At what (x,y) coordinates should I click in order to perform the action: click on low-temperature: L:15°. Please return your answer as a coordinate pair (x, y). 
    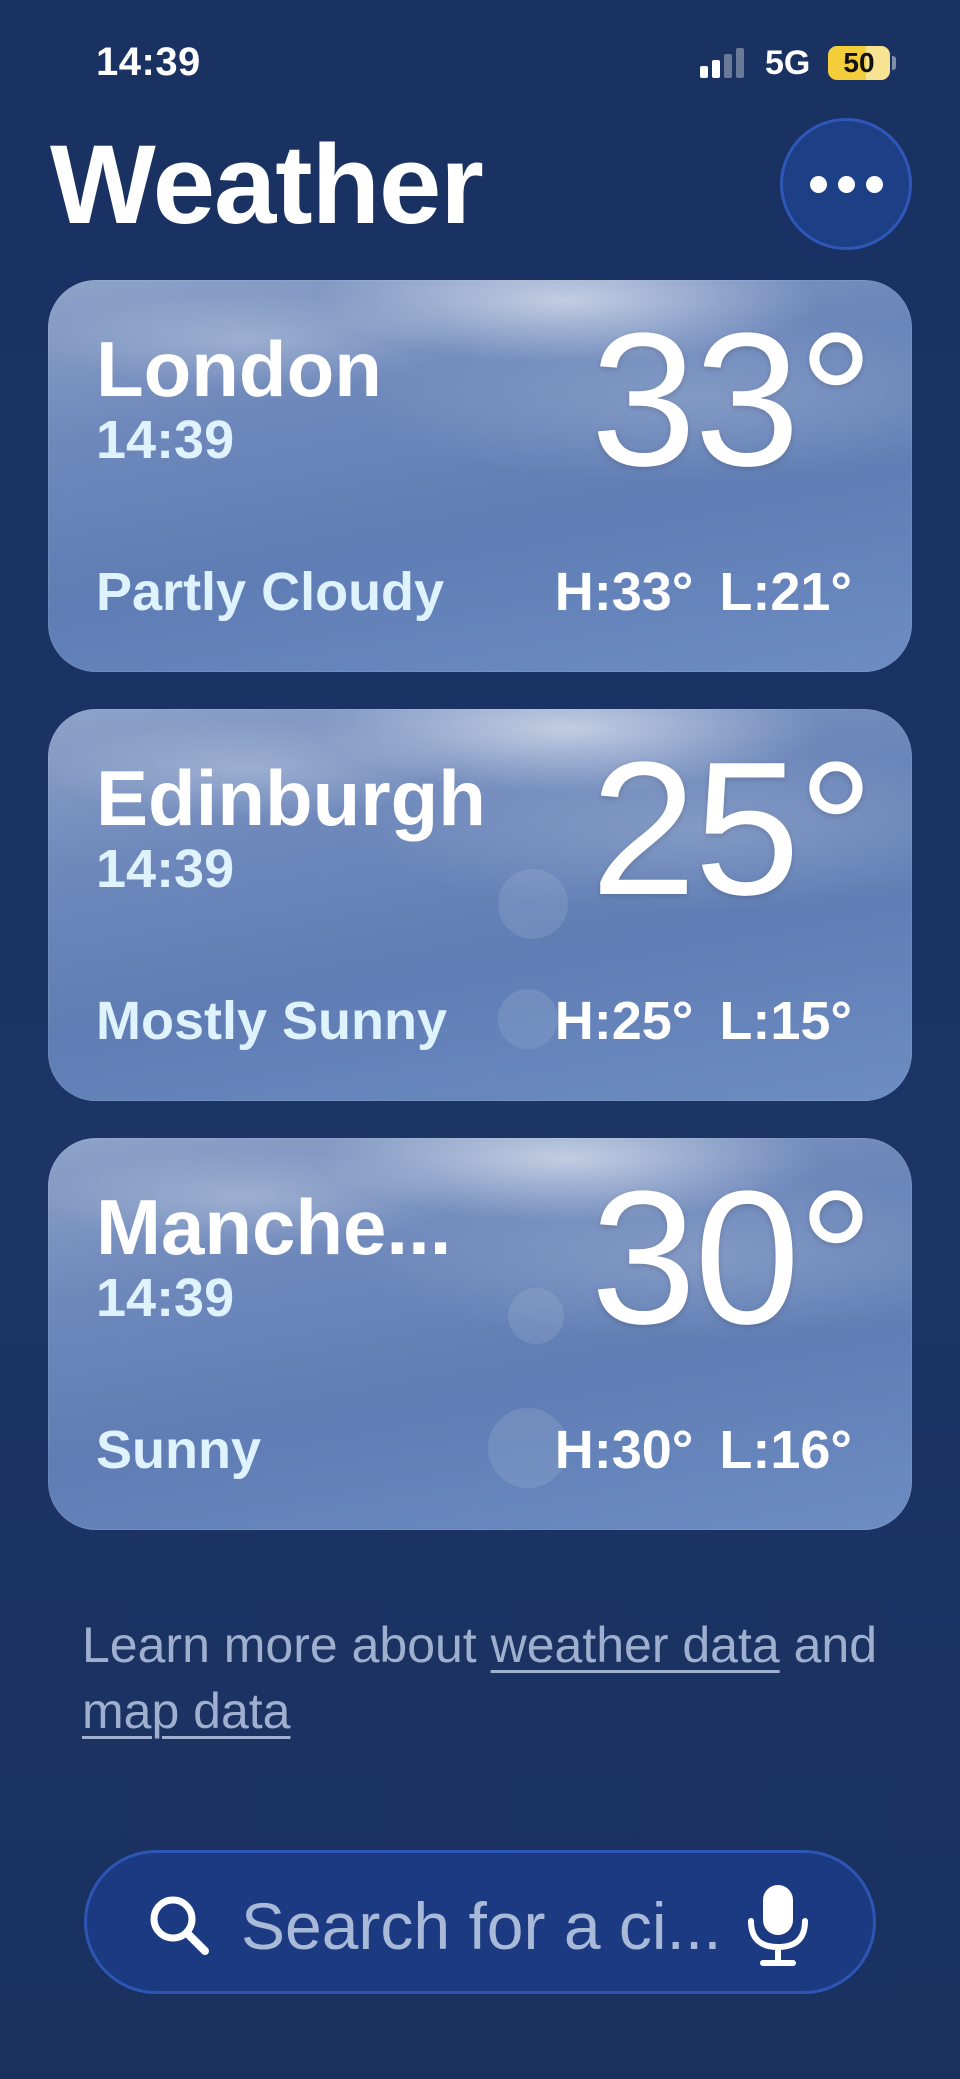
    Looking at the image, I should click on (785, 1021).